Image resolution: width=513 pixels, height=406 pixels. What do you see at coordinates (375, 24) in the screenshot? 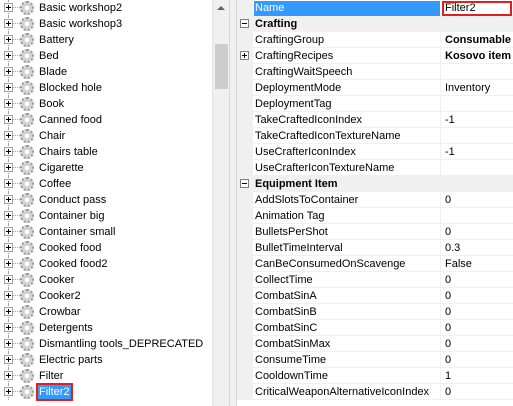
I see `category-header: Crafting` at bounding box center [375, 24].